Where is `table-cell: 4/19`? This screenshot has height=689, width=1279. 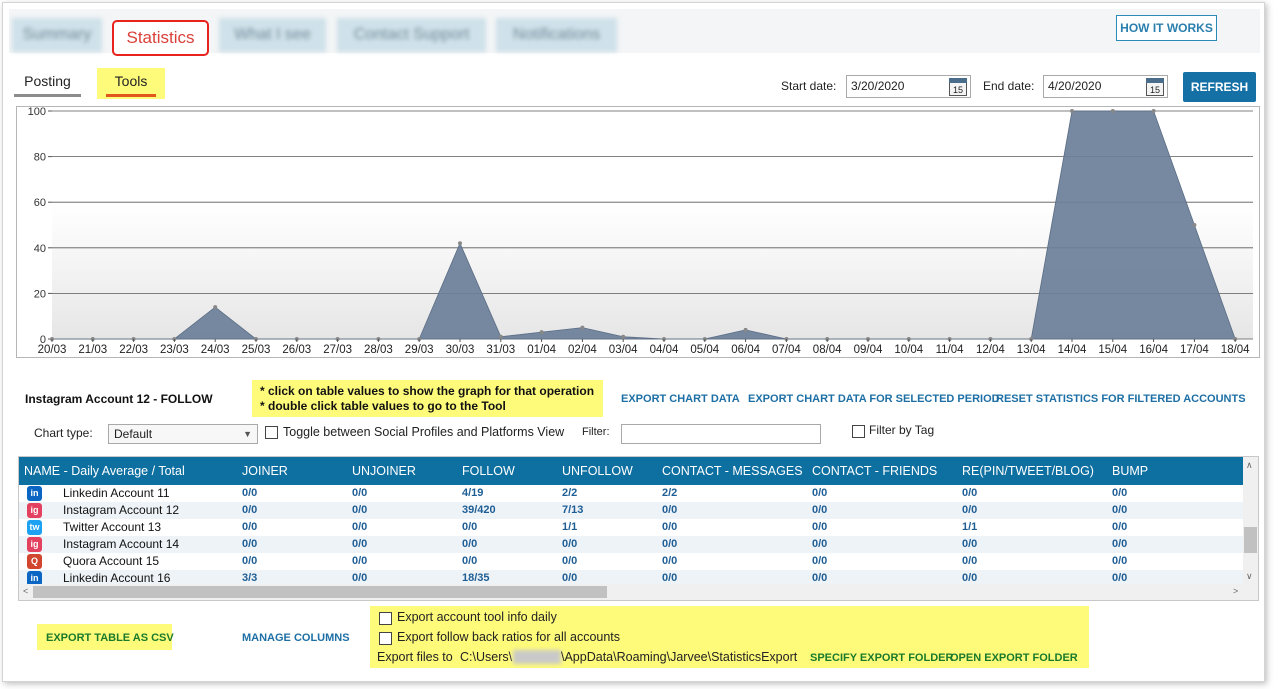
table-cell: 4/19 is located at coordinates (472, 493).